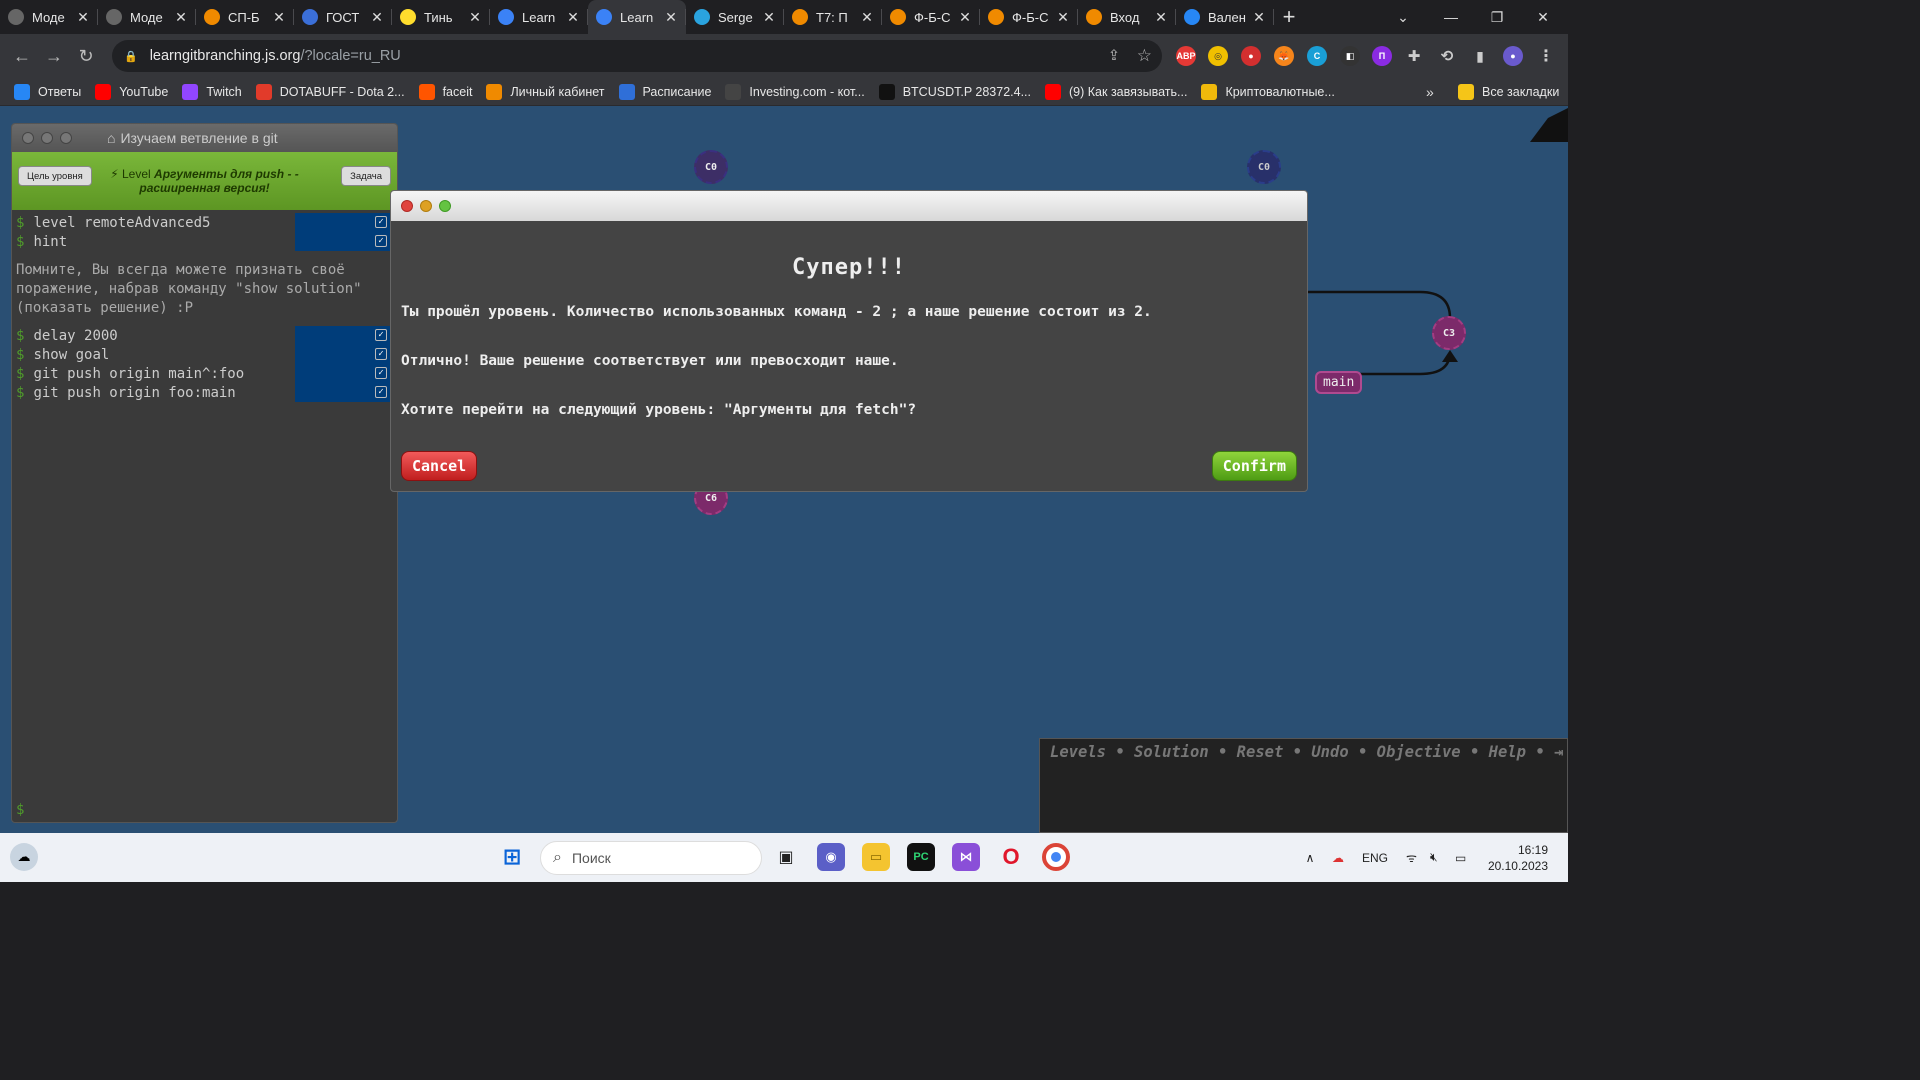 This screenshot has height=1080, width=1920. Describe the element at coordinates (1171, 752) in the screenshot. I see `solution-link: Solution` at that location.